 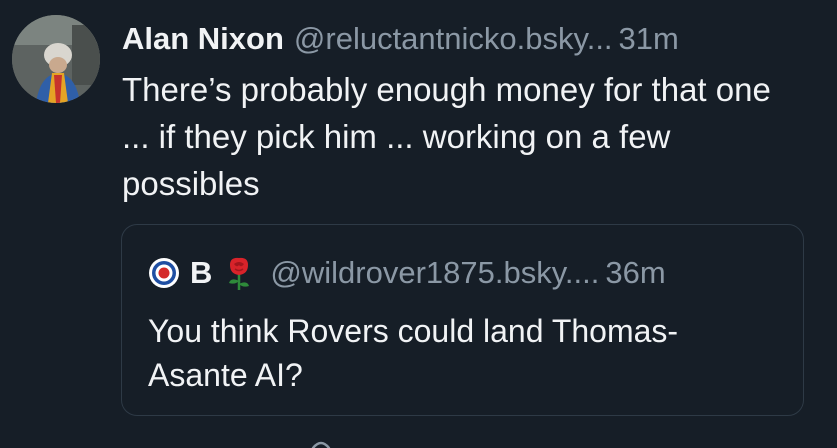 I want to click on author-handle-text: @reluctantnicko.bsky, so click(x=440, y=38).